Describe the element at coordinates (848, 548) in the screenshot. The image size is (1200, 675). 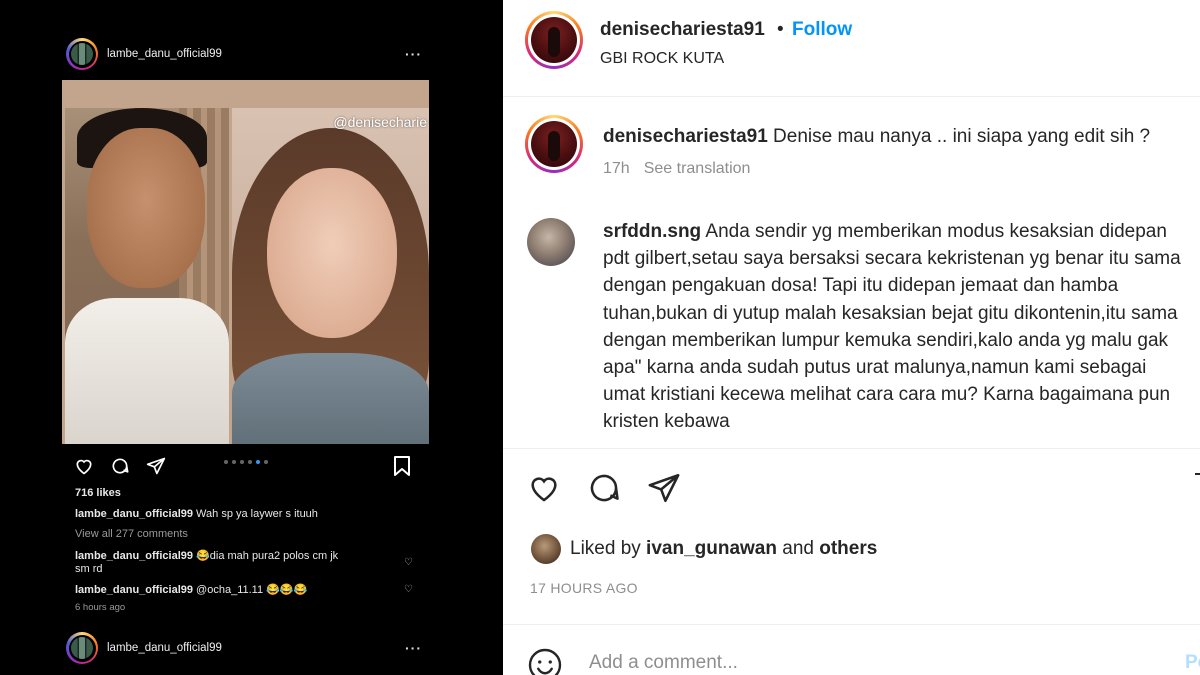
I see `liked-by-others-link: others` at that location.